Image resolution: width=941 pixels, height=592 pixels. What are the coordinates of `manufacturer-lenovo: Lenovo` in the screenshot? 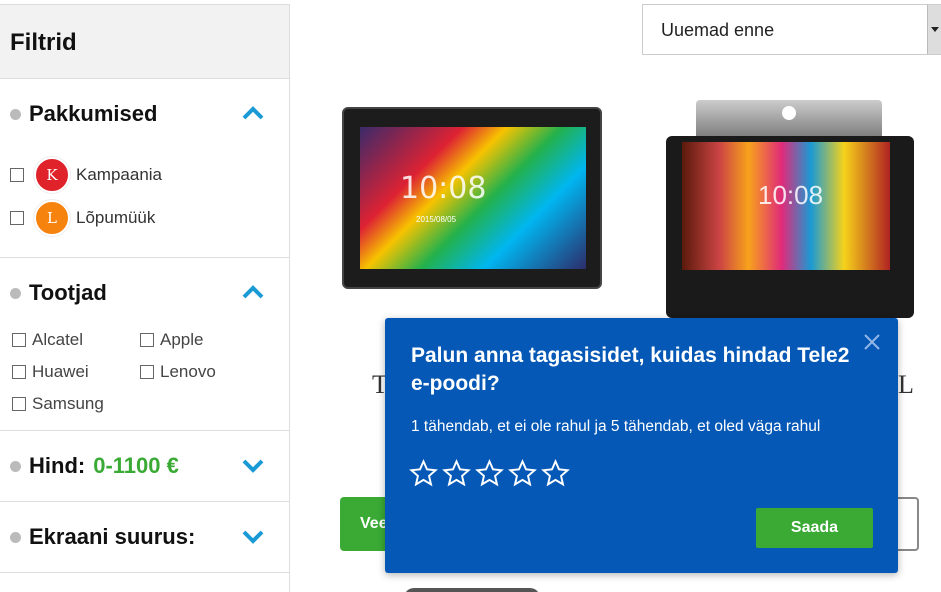 It's located at (204, 372).